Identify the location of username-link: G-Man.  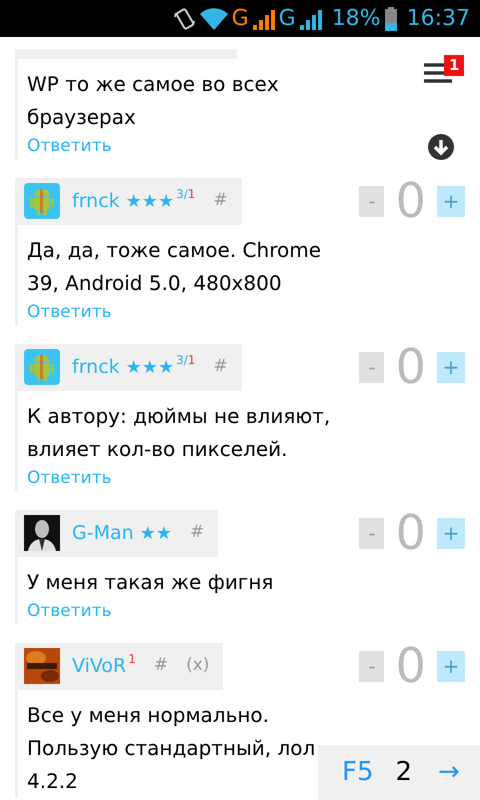
(103, 533).